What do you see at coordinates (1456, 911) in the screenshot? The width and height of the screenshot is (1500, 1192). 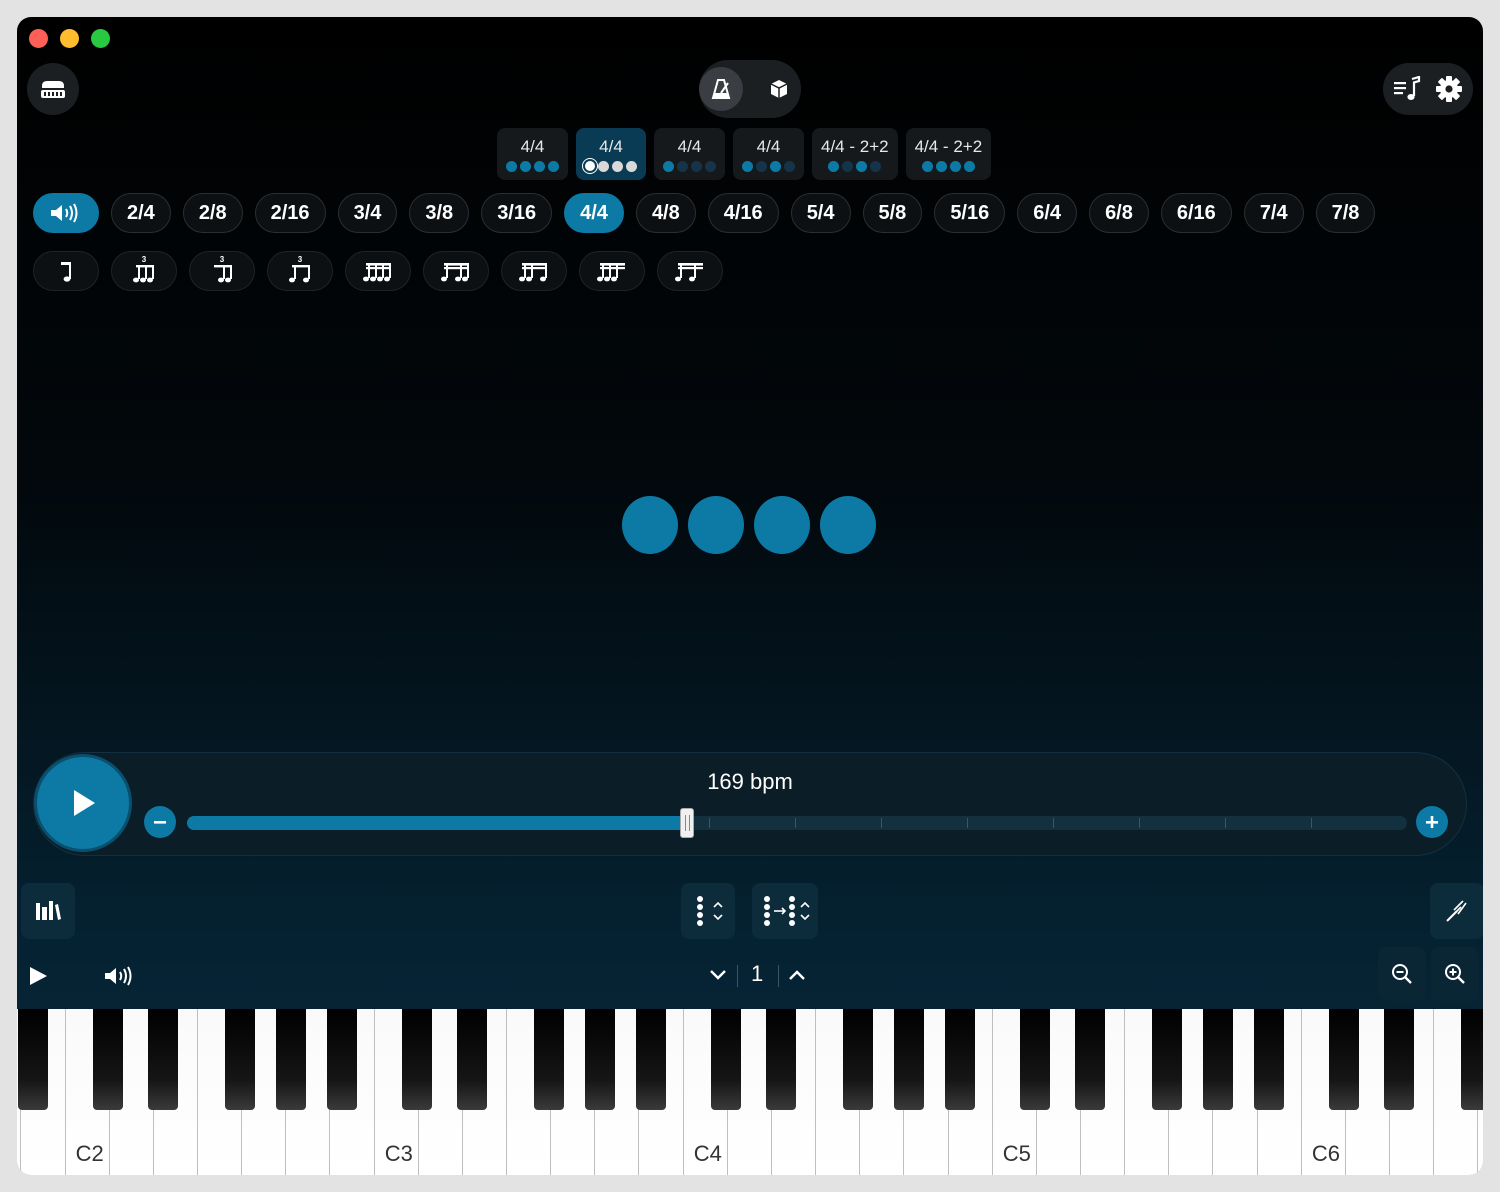 I see `tuning-fork-button` at bounding box center [1456, 911].